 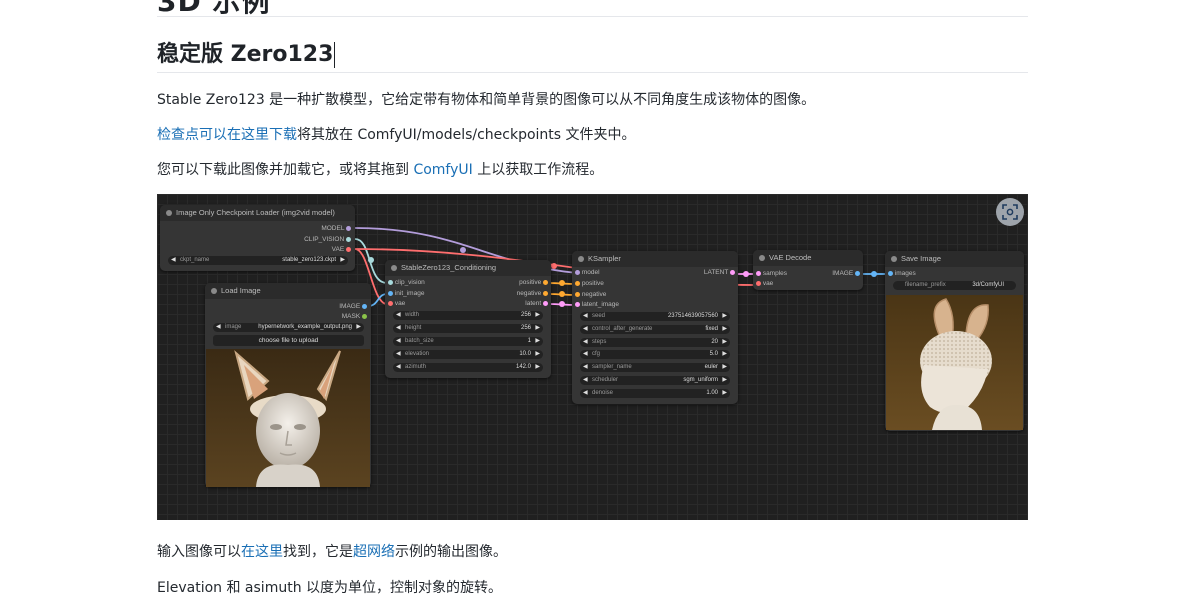 What do you see at coordinates (468, 315) in the screenshot?
I see `width-stepper: ◀ width 256 ▶` at bounding box center [468, 315].